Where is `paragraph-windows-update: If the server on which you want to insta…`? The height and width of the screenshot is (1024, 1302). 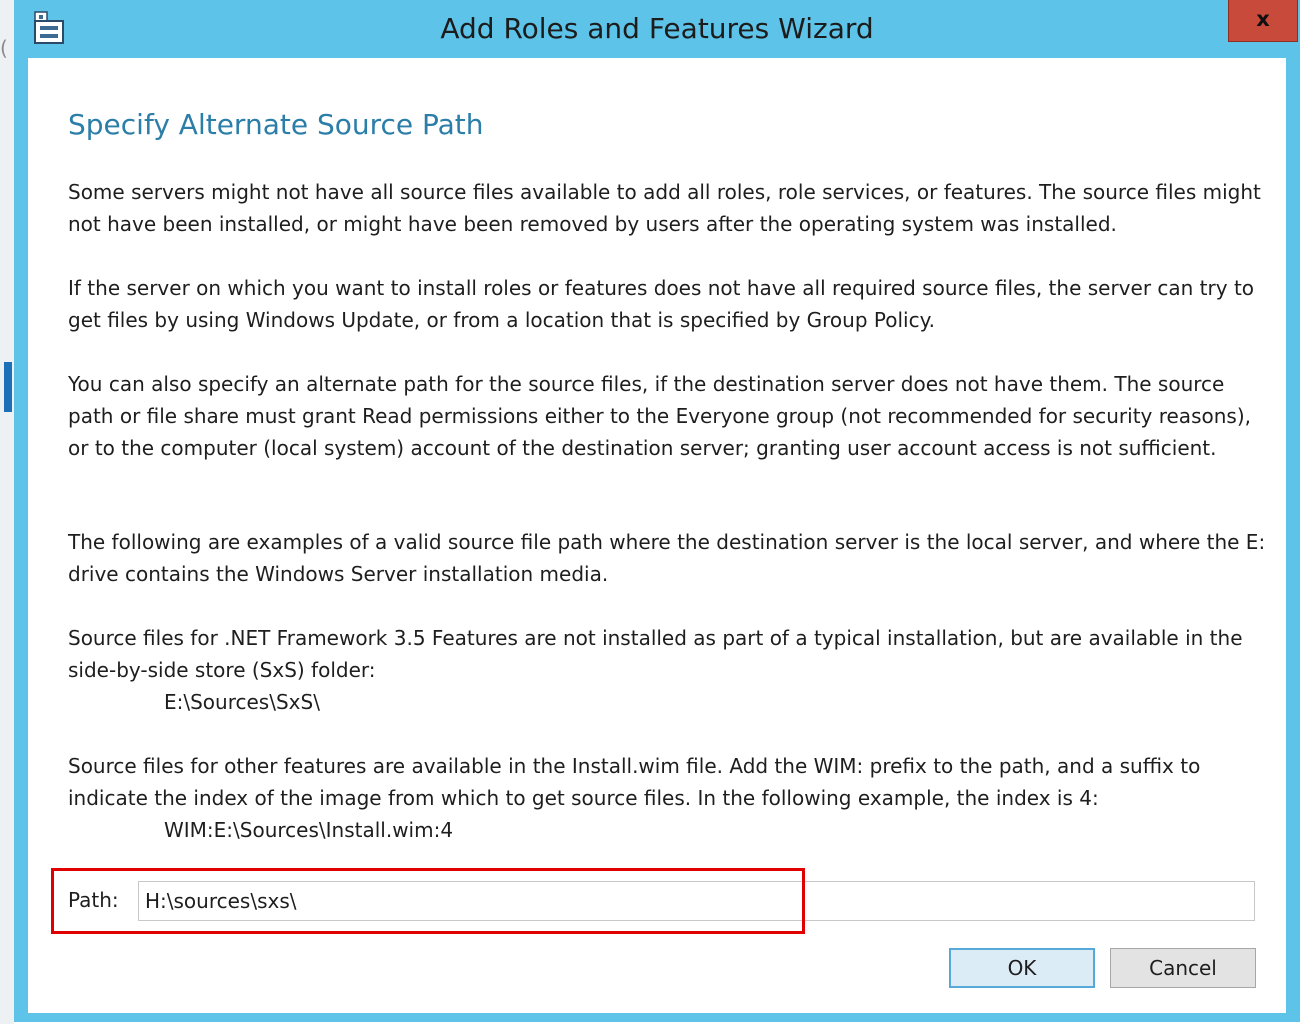
paragraph-windows-update: If the server on which you want to insta… is located at coordinates (668, 304).